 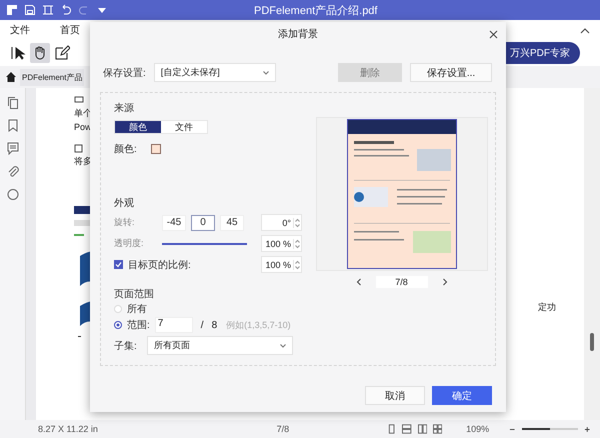 What do you see at coordinates (328, 429) in the screenshot?
I see `page-number-field: 7/8` at bounding box center [328, 429].